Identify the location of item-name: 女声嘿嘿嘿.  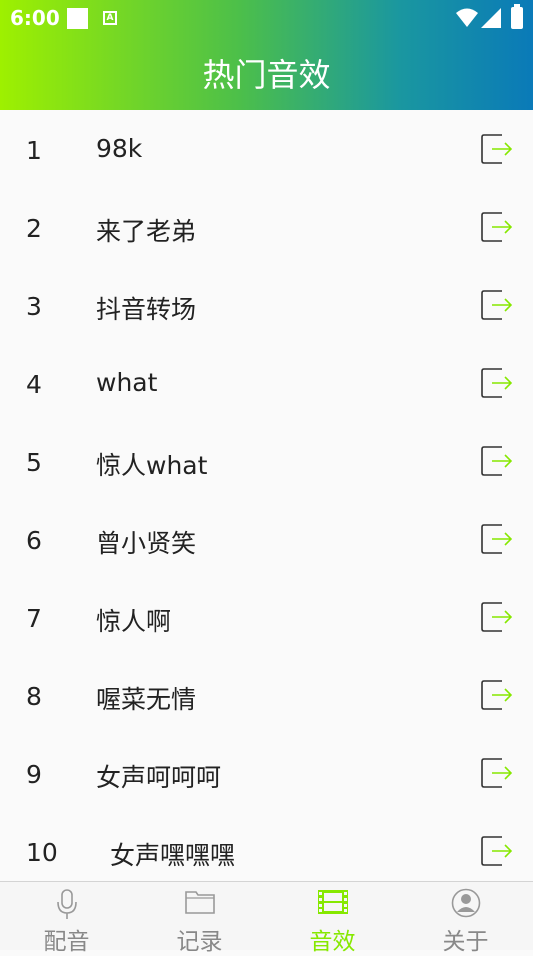
(173, 855).